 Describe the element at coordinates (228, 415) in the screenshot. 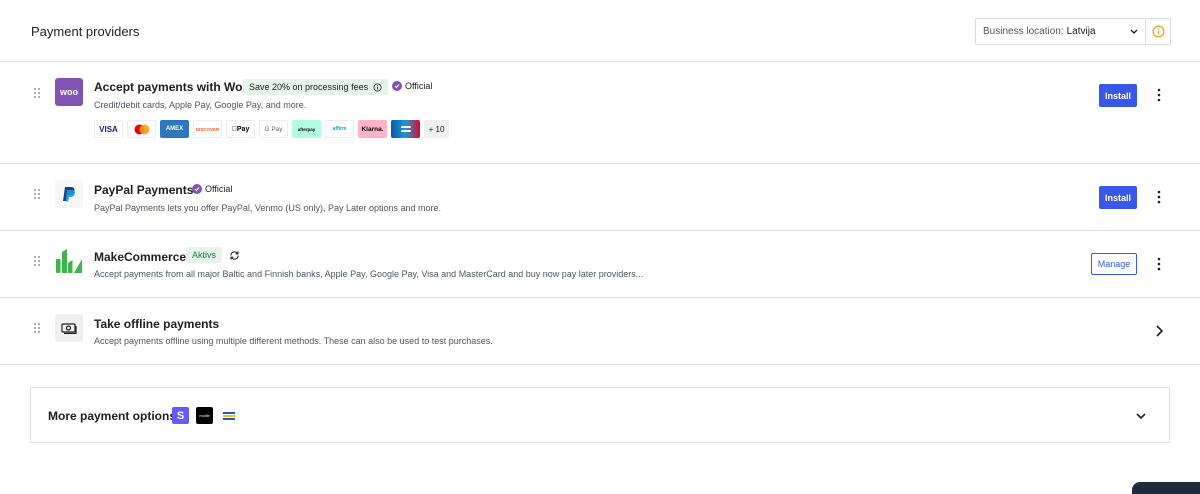

I see `paysera-icon` at that location.